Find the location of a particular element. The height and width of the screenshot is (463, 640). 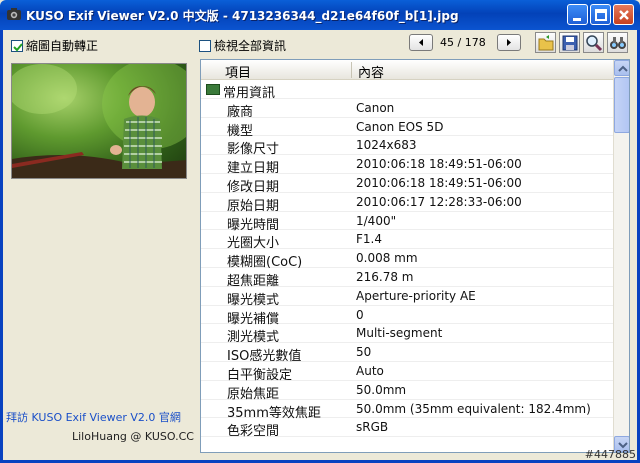

magnifier-icon is located at coordinates (594, 43).